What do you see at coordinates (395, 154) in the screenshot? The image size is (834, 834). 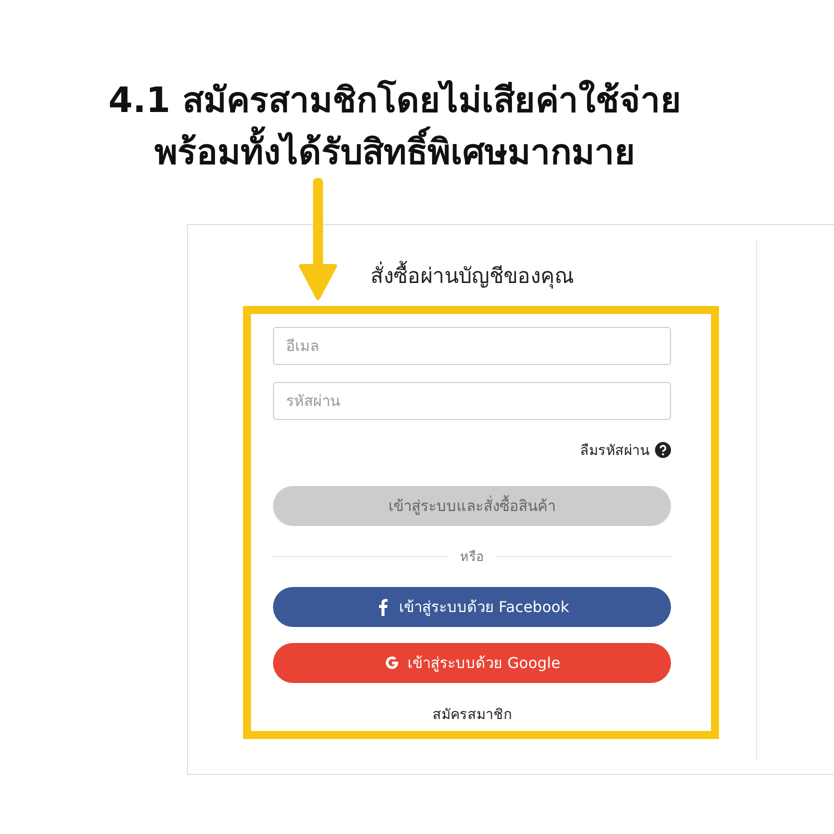 I see `annotation-text: พร้อมทั้งได้รับสิทธิ์พิเศษมากมาย` at bounding box center [395, 154].